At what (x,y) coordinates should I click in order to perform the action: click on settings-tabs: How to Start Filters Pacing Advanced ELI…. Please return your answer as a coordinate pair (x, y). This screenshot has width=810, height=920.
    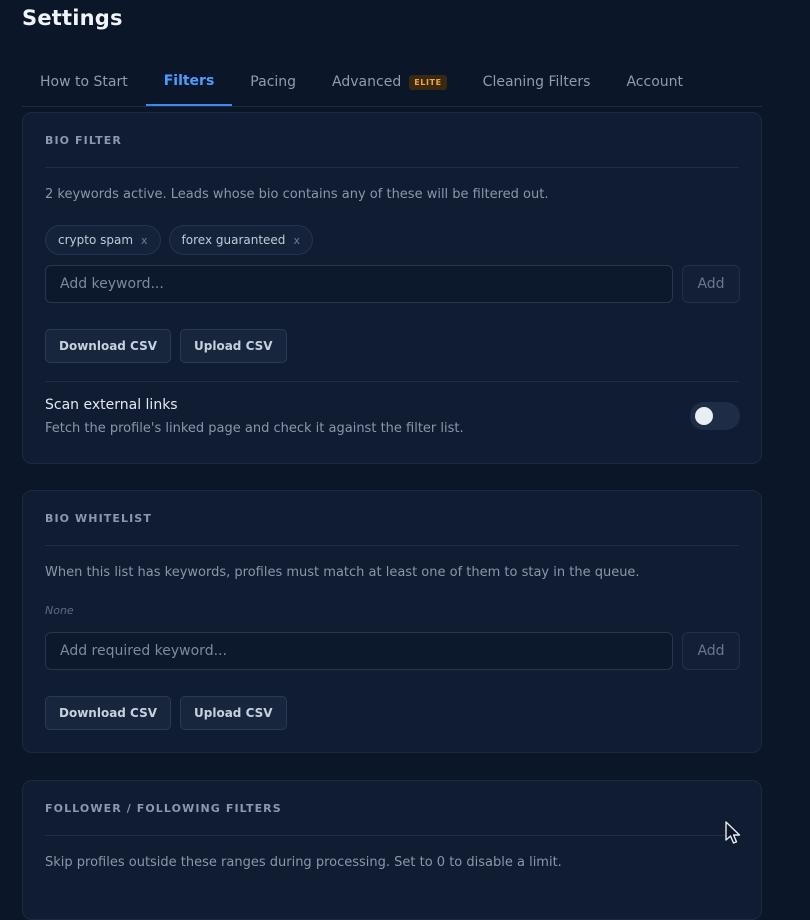
    Looking at the image, I should click on (392, 82).